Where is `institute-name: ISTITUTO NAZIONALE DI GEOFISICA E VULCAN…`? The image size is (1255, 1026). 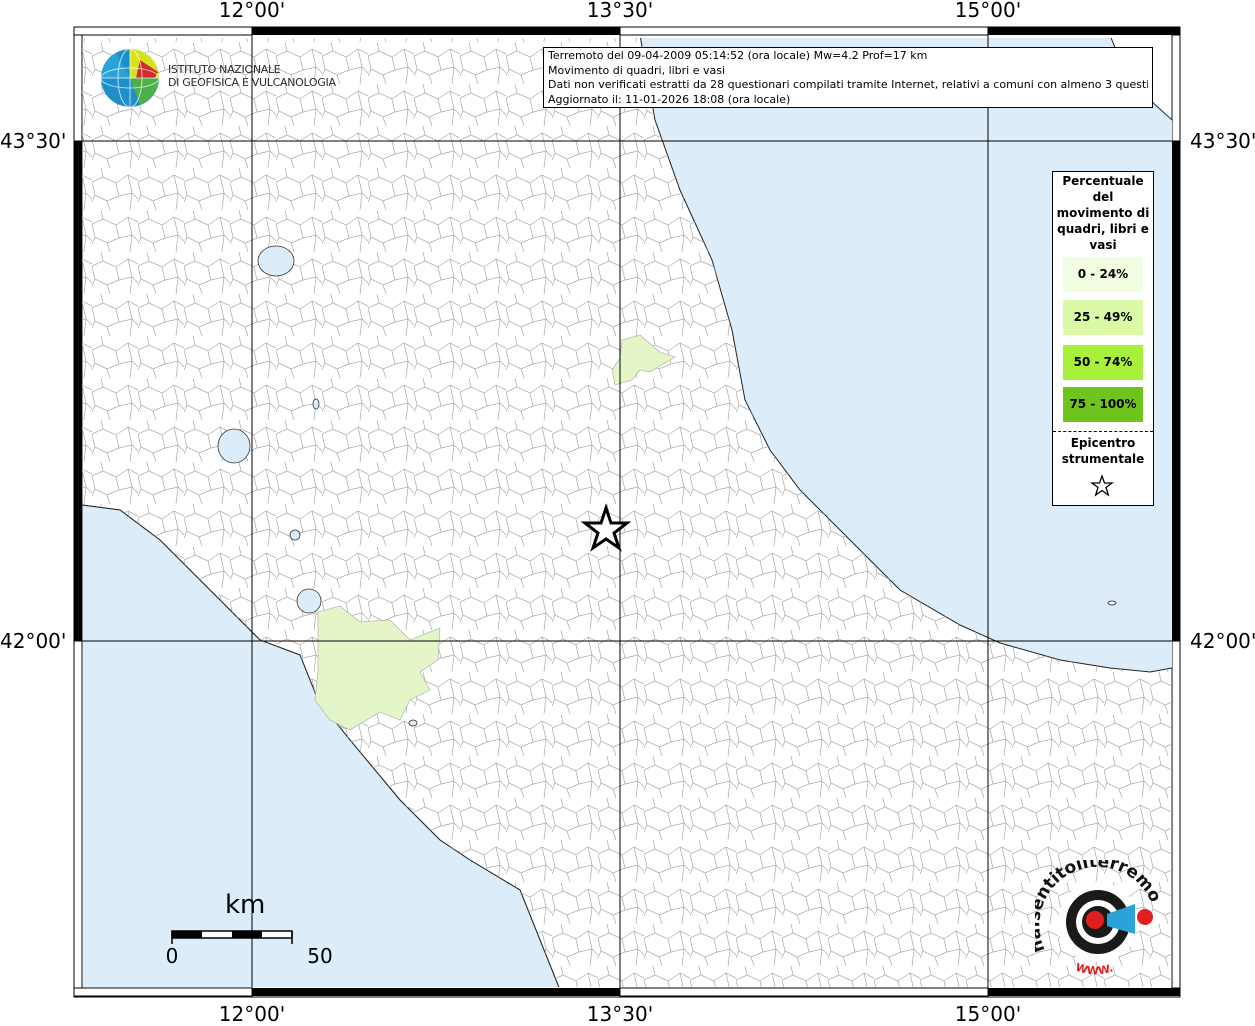
institute-name: ISTITUTO NAZIONALE DI GEOFISICA E VULCAN… is located at coordinates (252, 76).